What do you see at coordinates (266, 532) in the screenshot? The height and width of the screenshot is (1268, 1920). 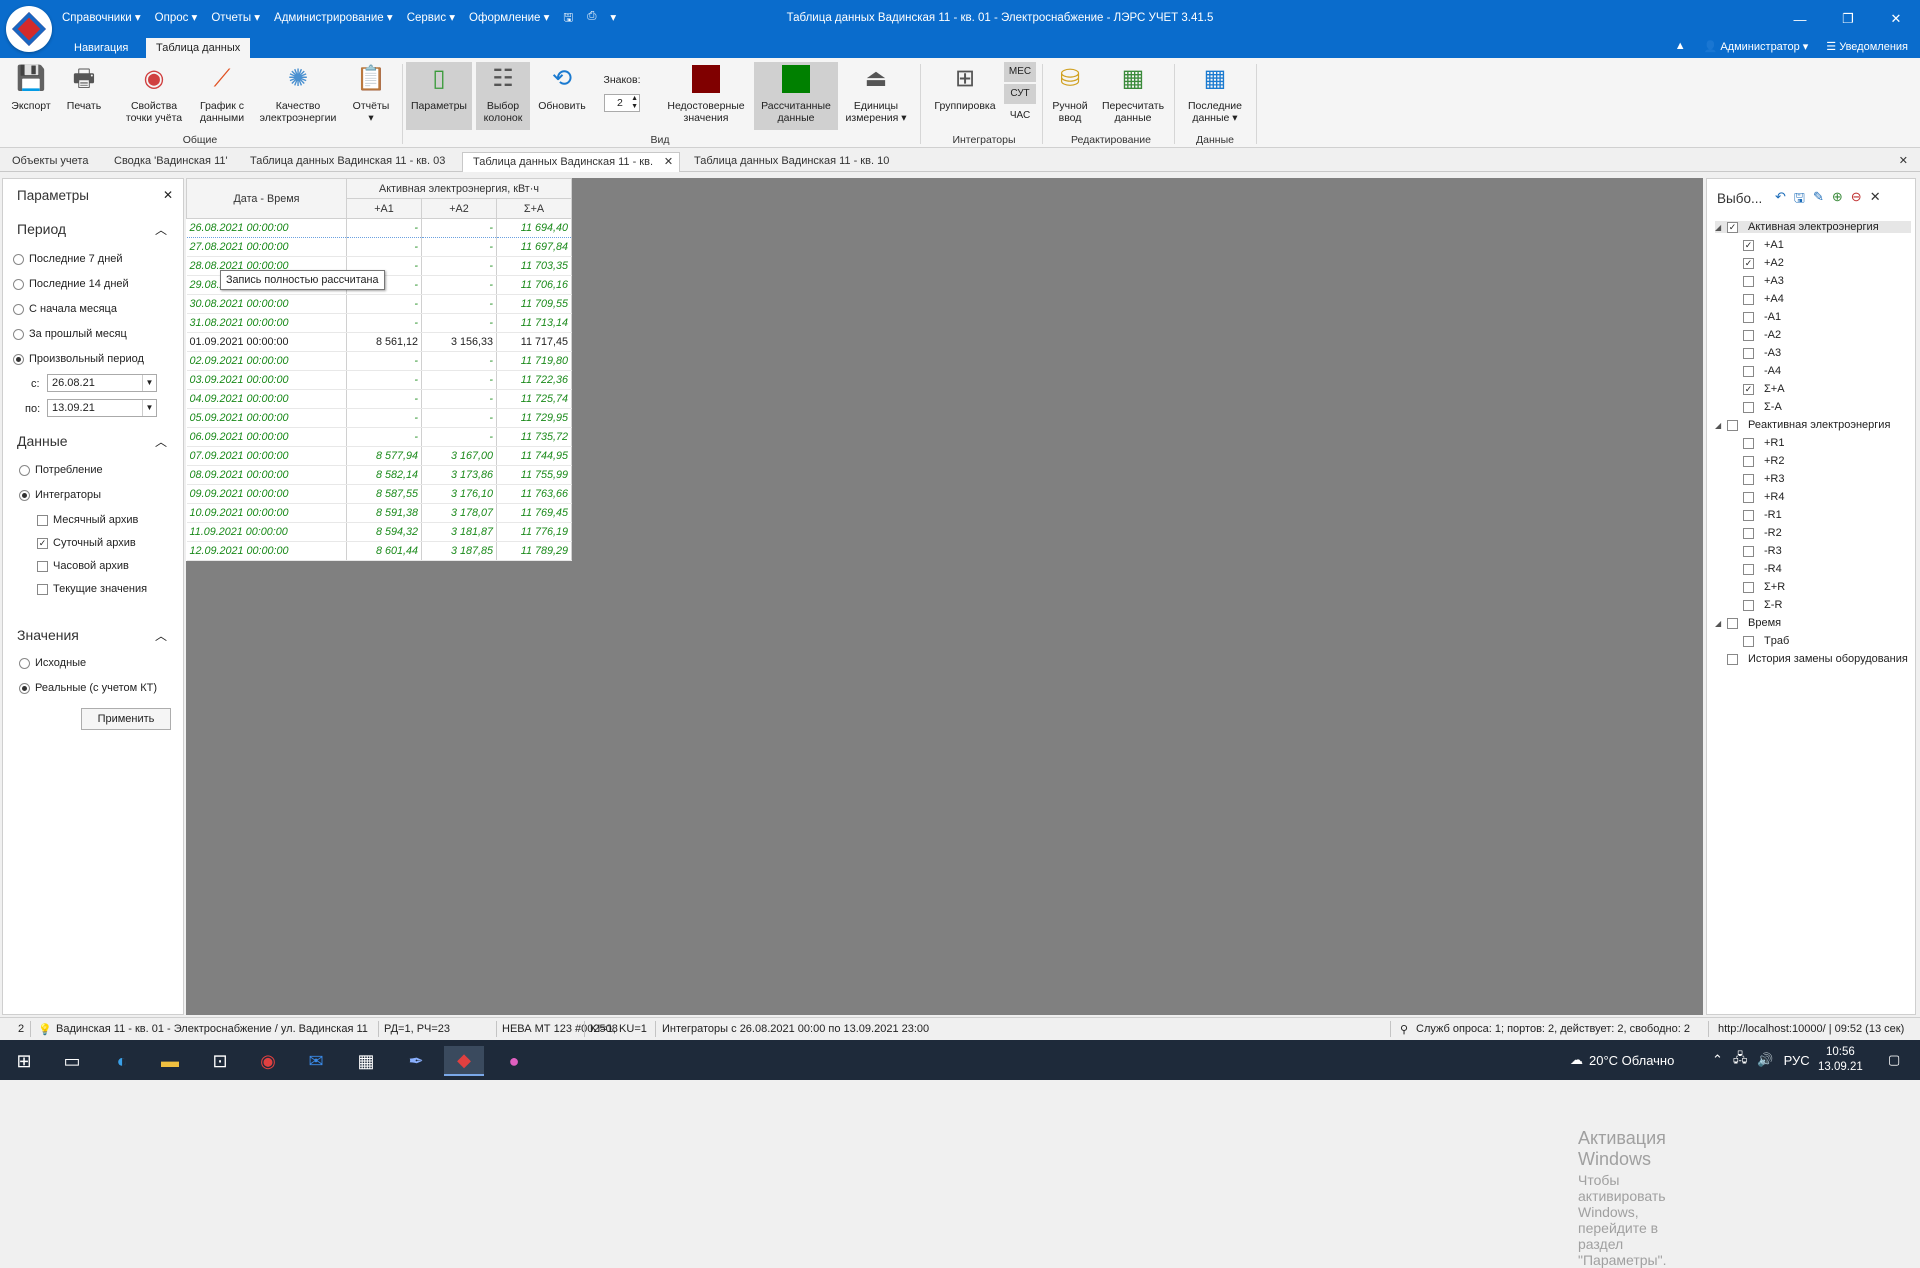 I see `cell-datetime: 11.09.2021 00:00:00` at bounding box center [266, 532].